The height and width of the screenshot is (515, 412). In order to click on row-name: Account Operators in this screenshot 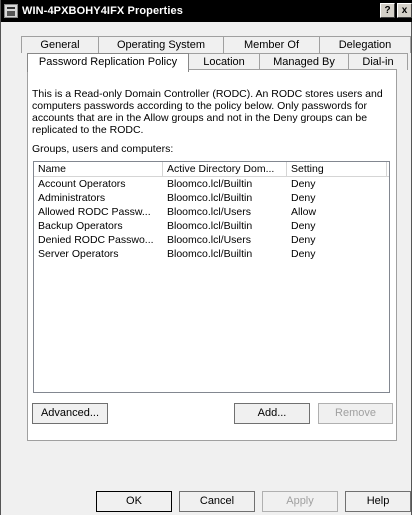, I will do `click(82, 184)`.